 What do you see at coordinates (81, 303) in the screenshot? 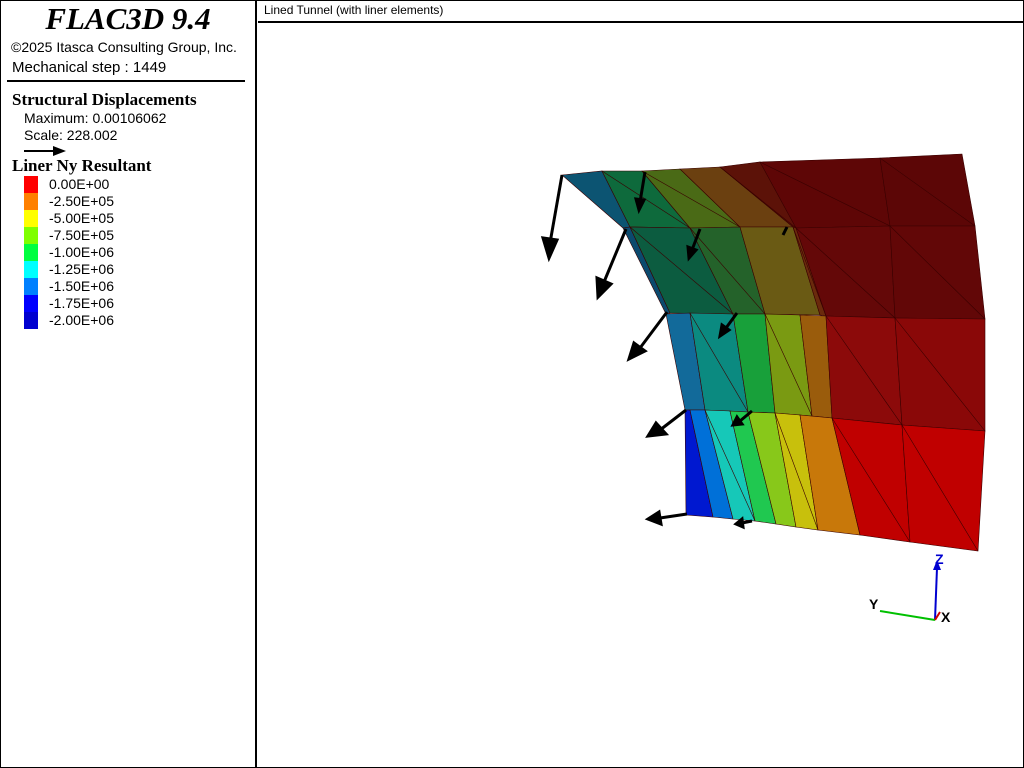
I see `ny-legend-label: -1.75E+06` at bounding box center [81, 303].